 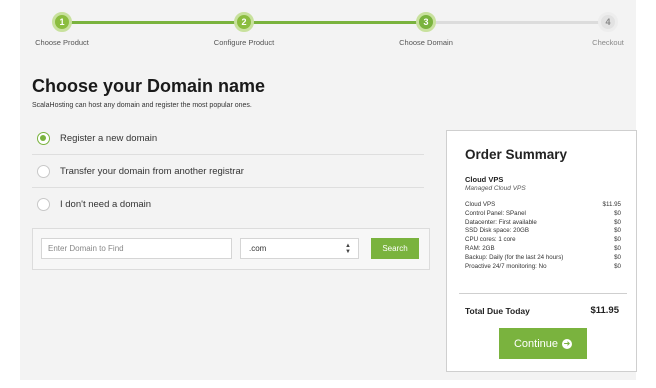 What do you see at coordinates (244, 42) in the screenshot?
I see `step-2-label: Configure Product` at bounding box center [244, 42].